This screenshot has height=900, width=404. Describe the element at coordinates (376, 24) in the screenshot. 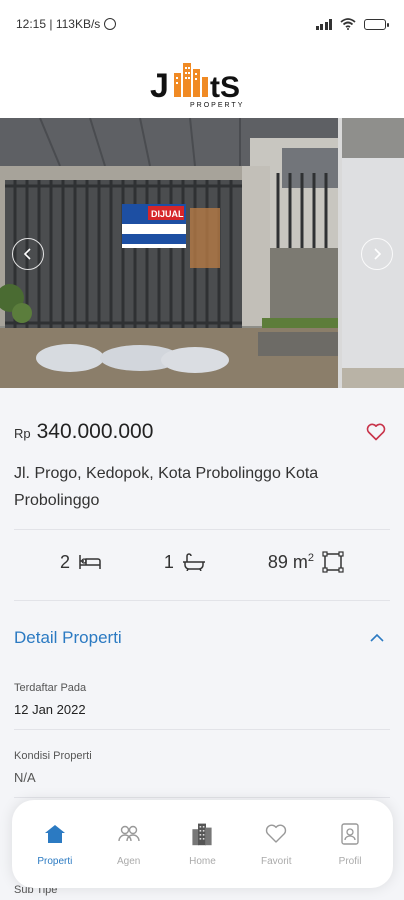

I see `battery-icon` at that location.